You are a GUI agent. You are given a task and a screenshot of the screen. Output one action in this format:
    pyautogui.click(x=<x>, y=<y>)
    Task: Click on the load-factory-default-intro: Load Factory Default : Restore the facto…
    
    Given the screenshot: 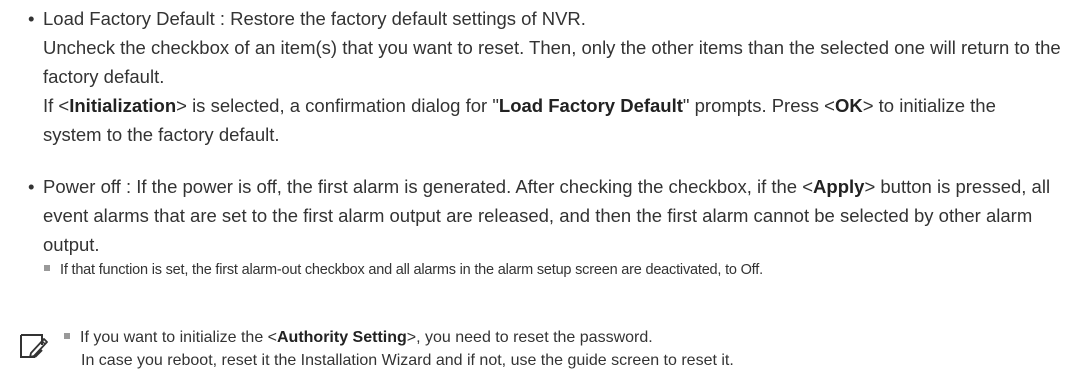 What is the action you would take?
    pyautogui.click(x=314, y=18)
    